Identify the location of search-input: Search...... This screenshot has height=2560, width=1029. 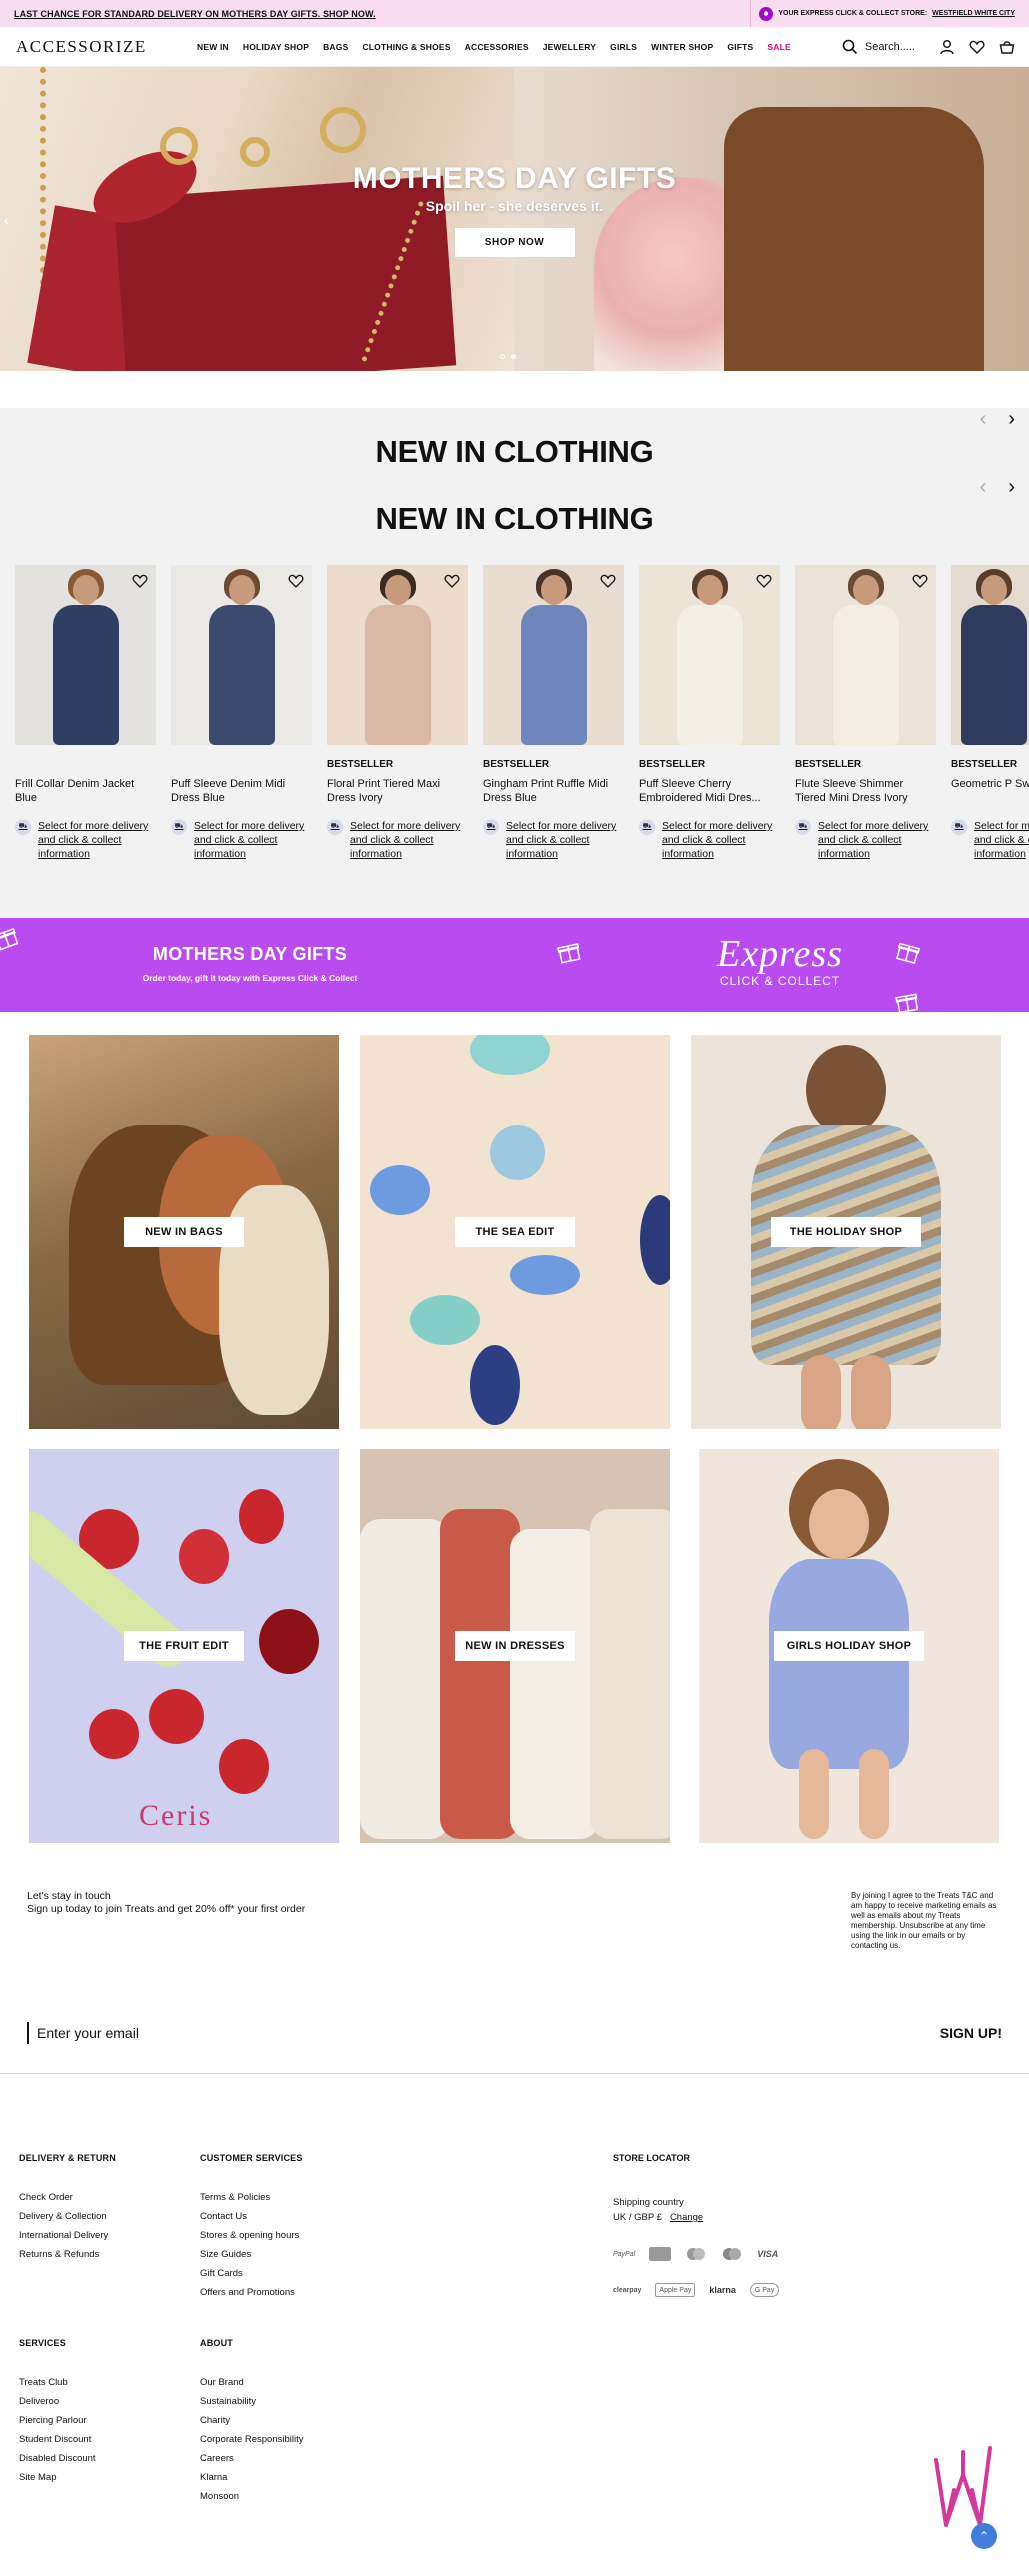
(878, 47).